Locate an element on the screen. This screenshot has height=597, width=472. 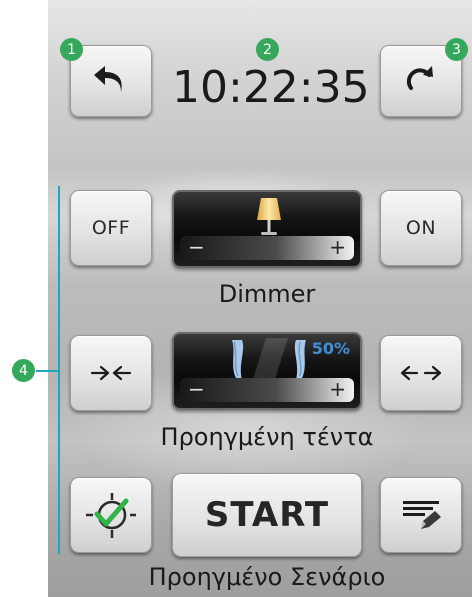
dimmer-off-button: OFF is located at coordinates (111, 228).